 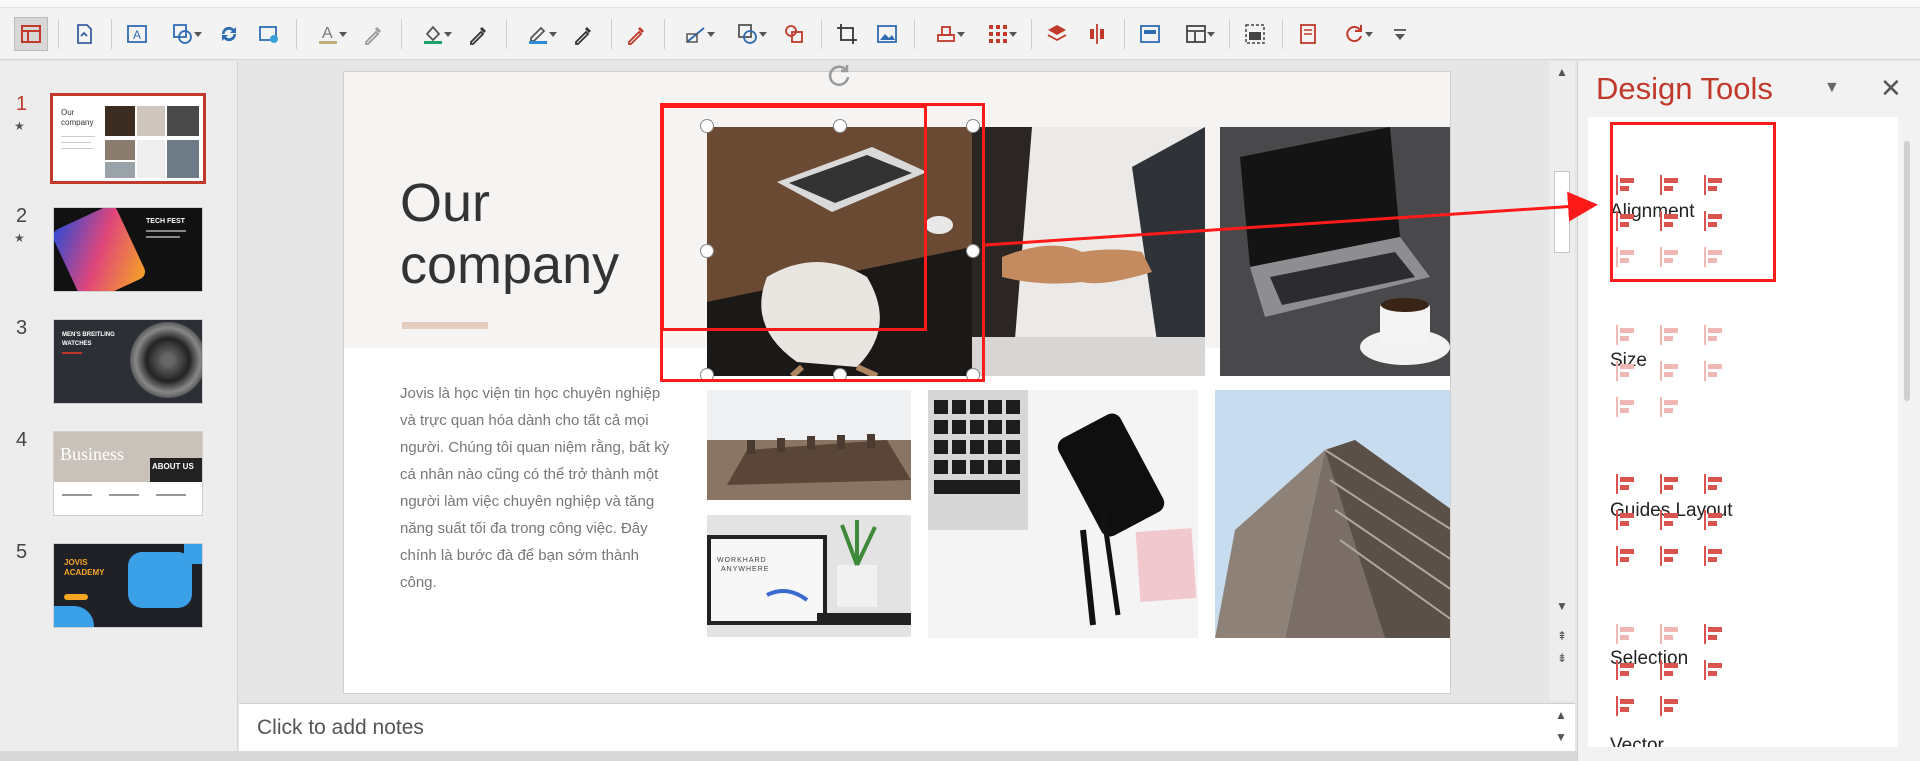 I want to click on rotate-handle-icon, so click(x=840, y=76).